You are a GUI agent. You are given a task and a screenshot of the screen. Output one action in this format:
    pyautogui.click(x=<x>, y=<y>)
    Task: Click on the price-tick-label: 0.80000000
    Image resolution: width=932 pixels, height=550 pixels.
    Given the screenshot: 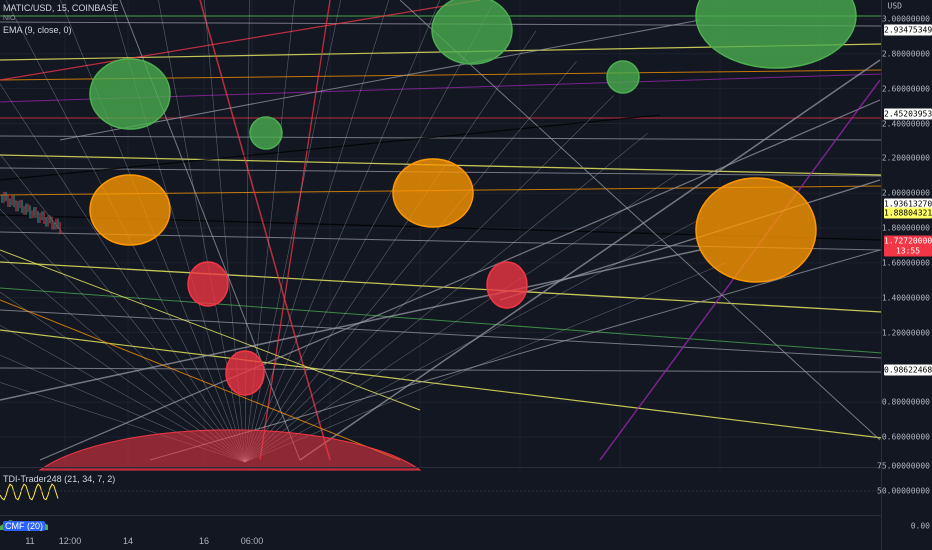 What is the action you would take?
    pyautogui.click(x=905, y=402)
    